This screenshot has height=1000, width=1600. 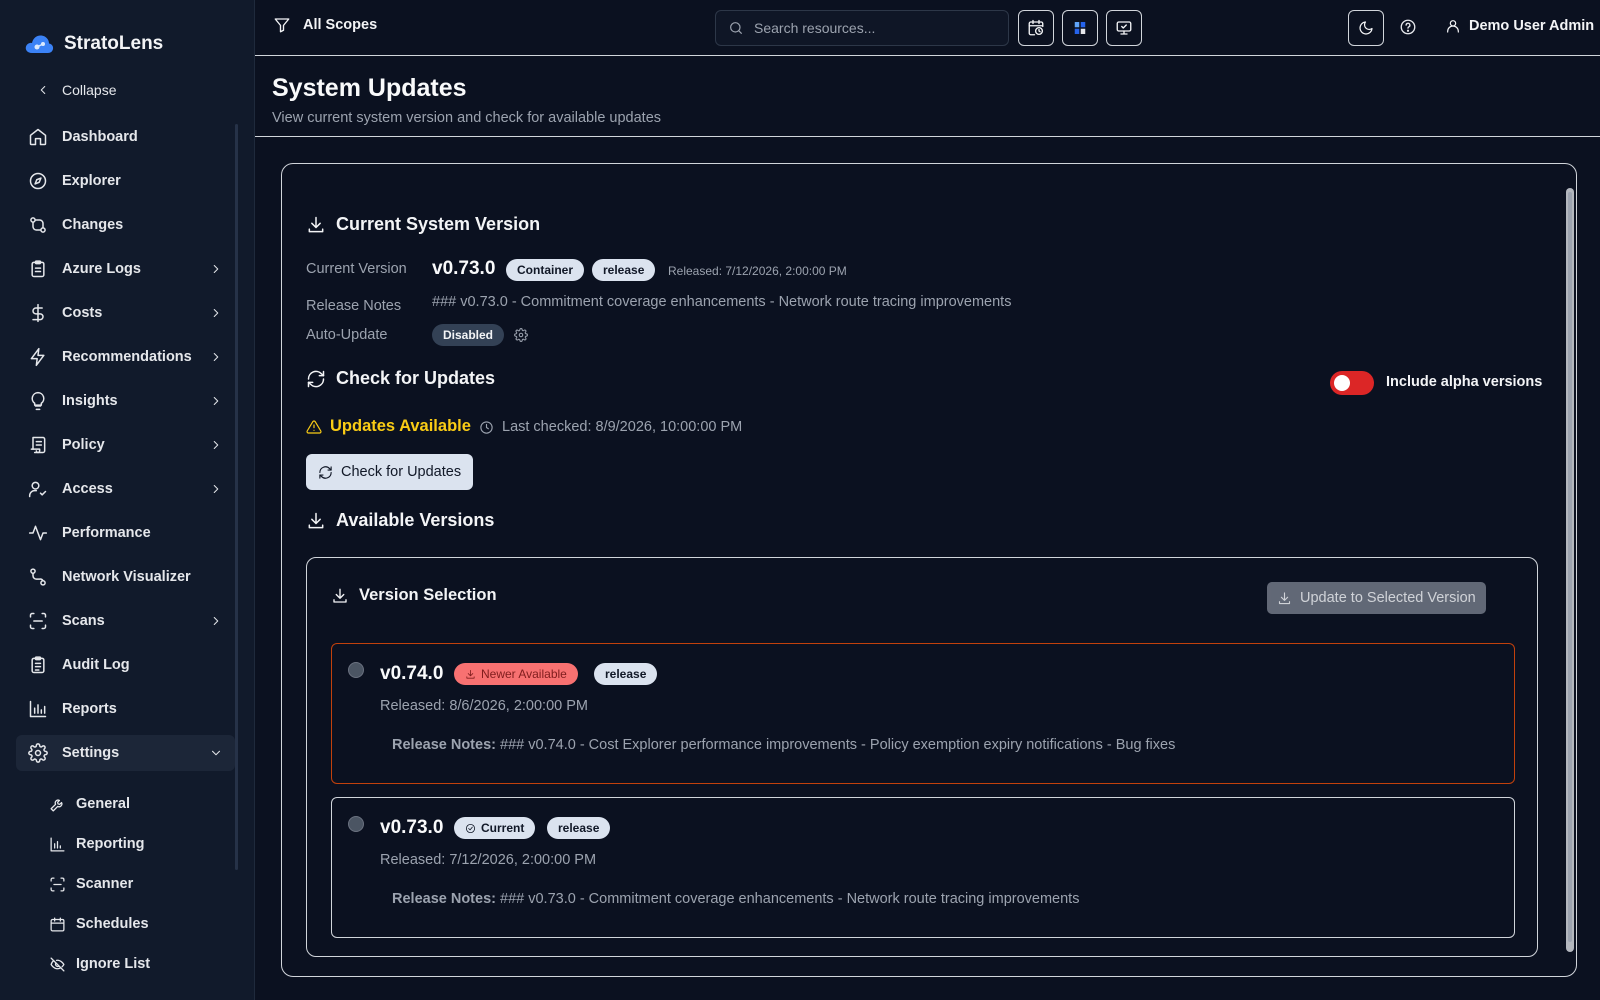 I want to click on version-number: v0.74.0, so click(x=412, y=673).